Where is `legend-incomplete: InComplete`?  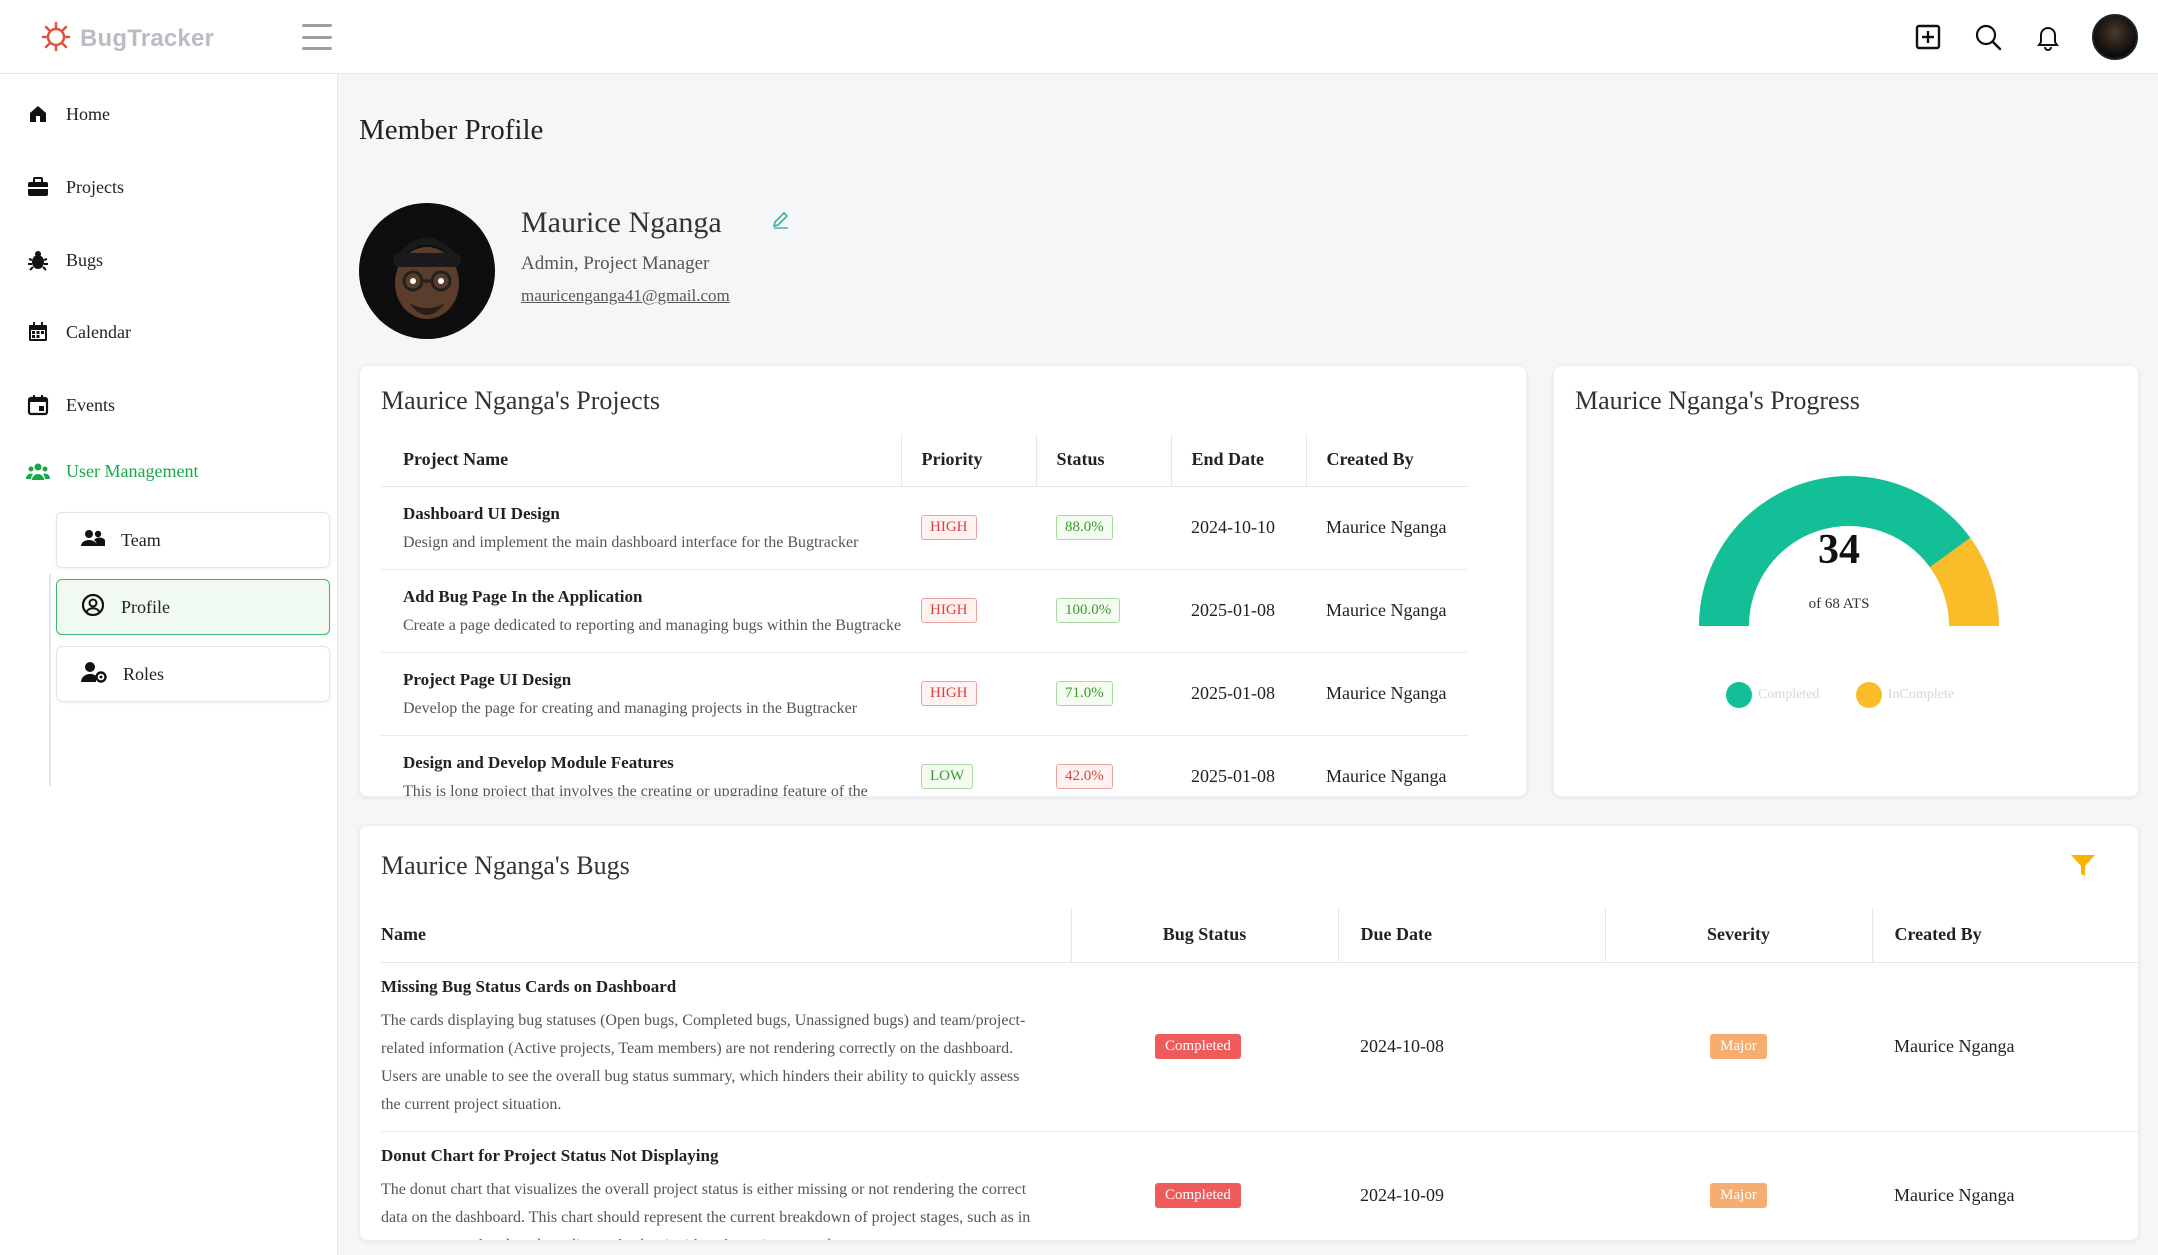 legend-incomplete: InComplete is located at coordinates (1905, 695).